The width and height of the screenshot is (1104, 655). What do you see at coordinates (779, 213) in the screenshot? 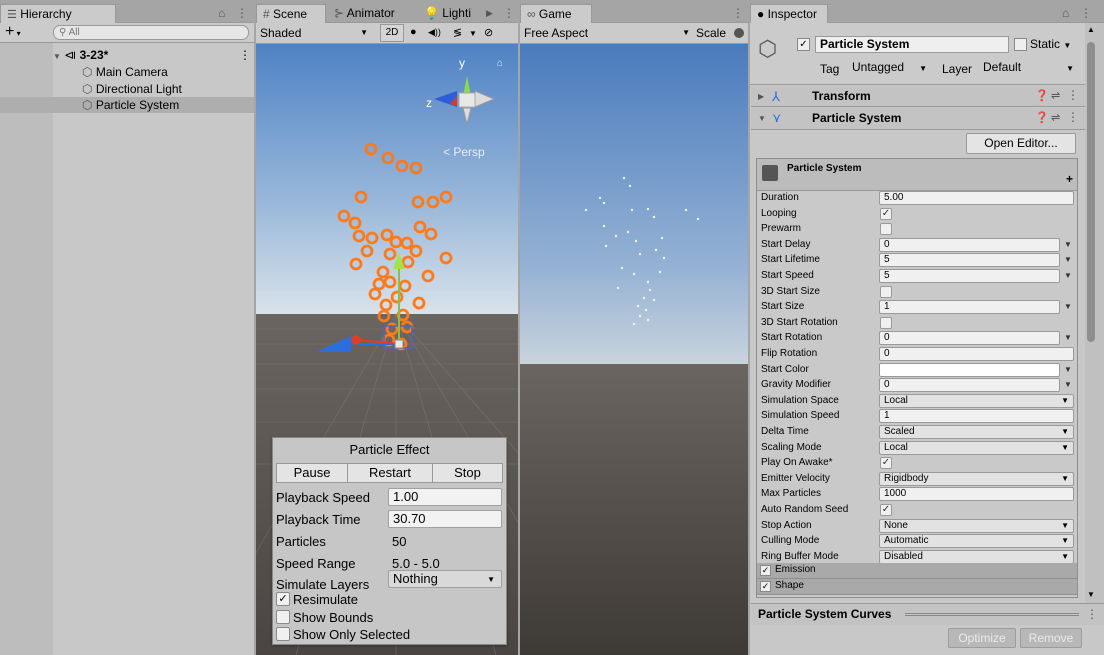
I see `property-label: Looping` at bounding box center [779, 213].